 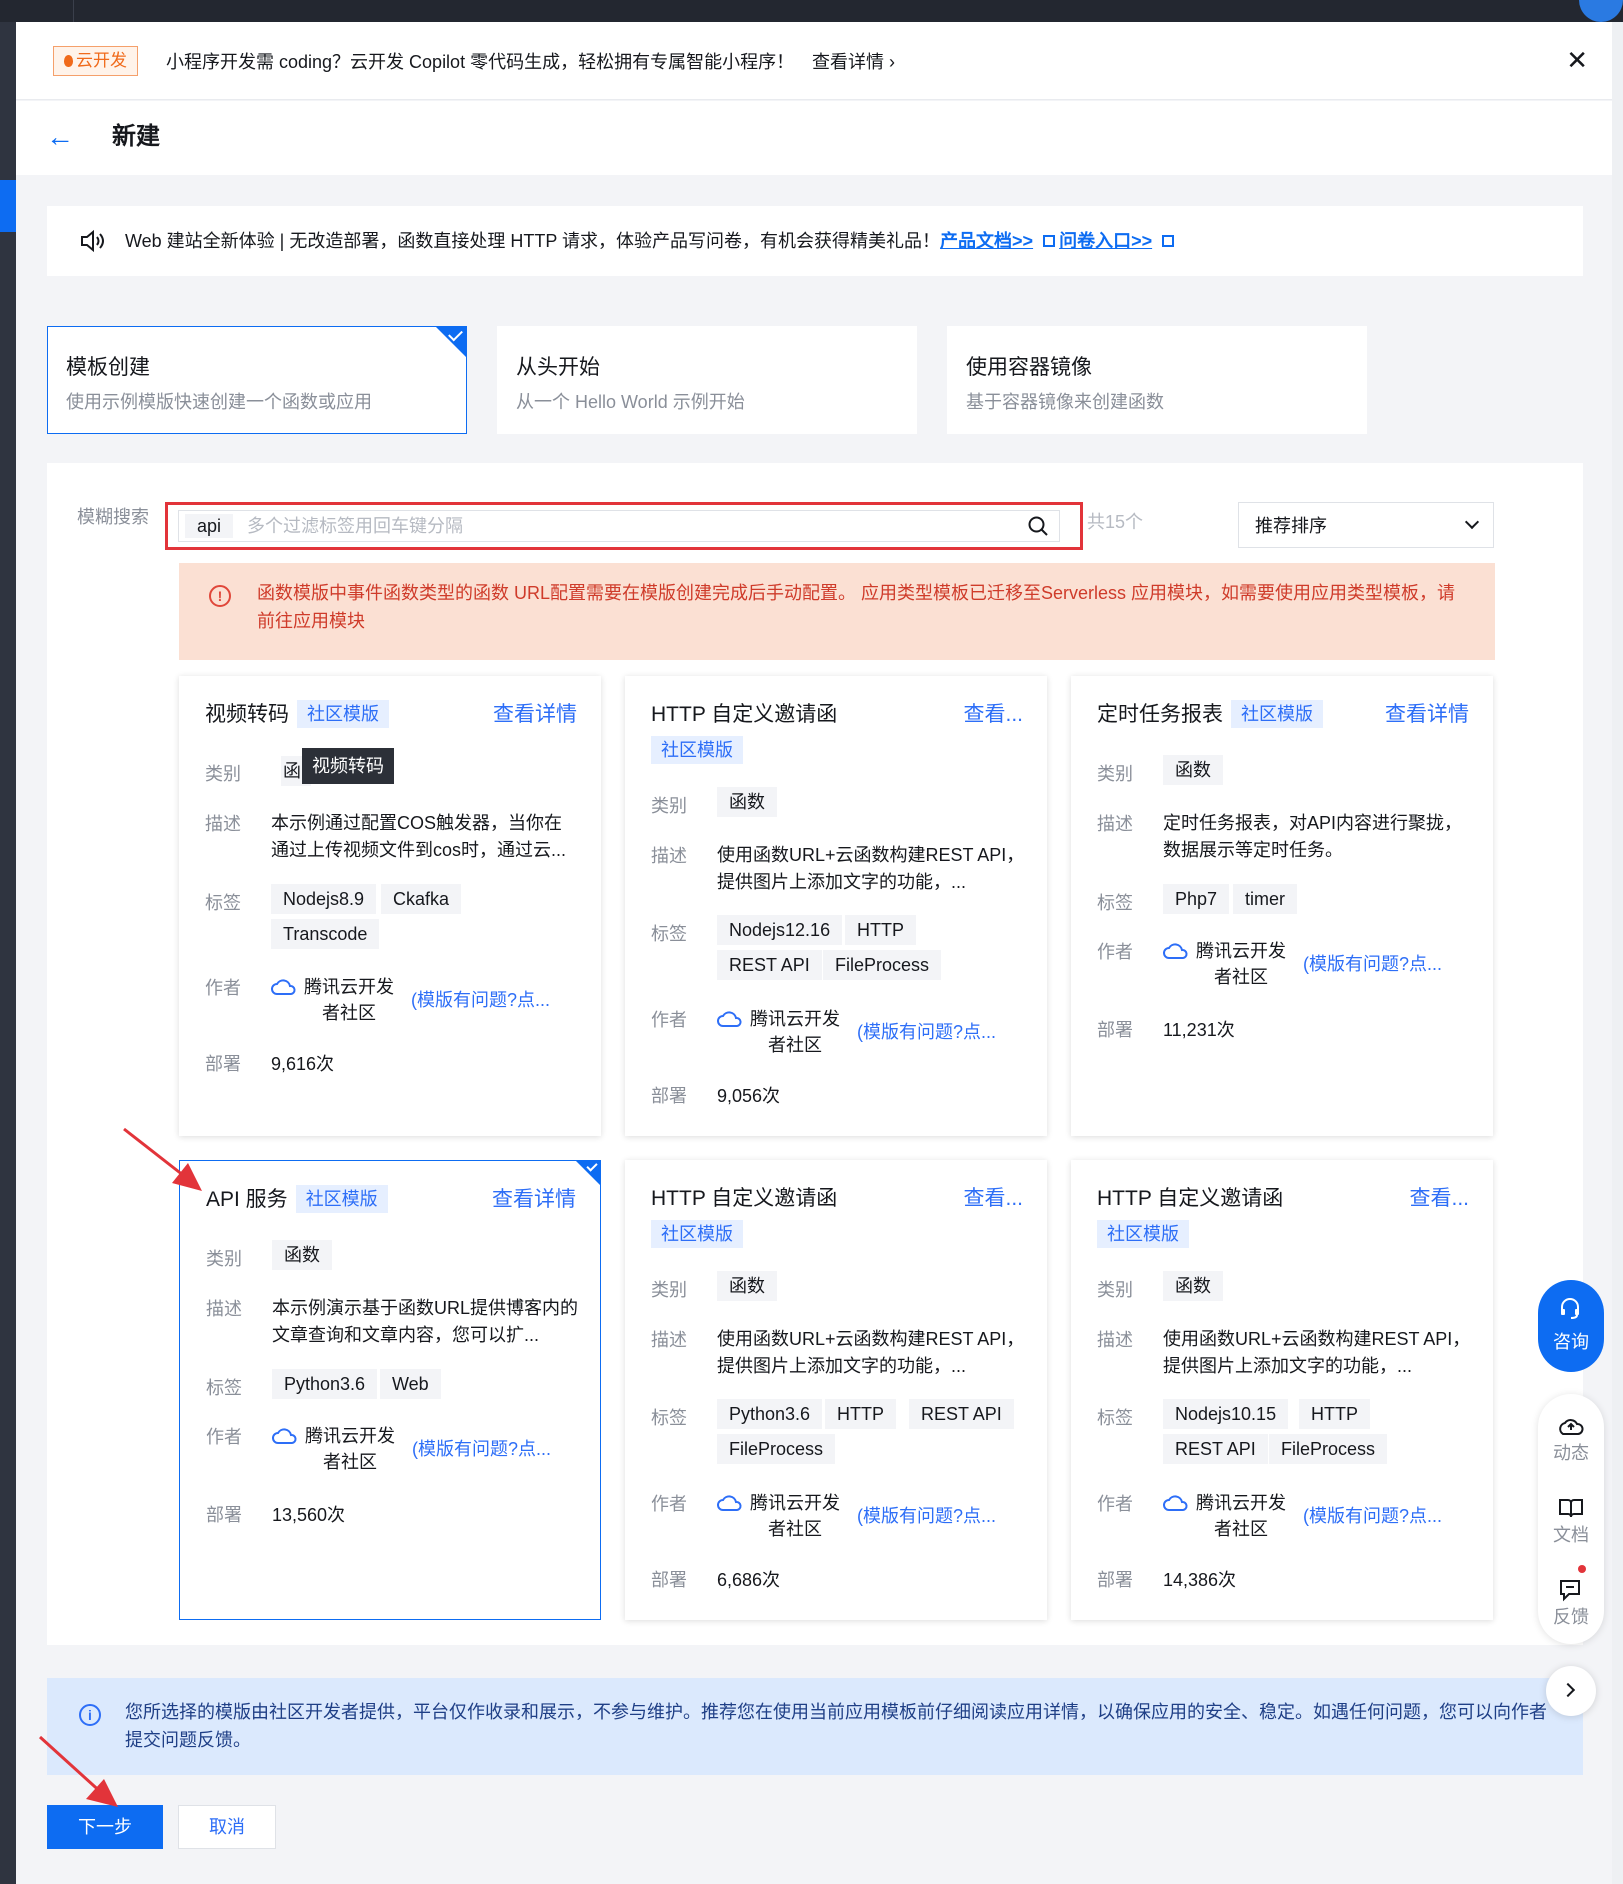 What do you see at coordinates (209, 526) in the screenshot?
I see `filter-chip: api` at bounding box center [209, 526].